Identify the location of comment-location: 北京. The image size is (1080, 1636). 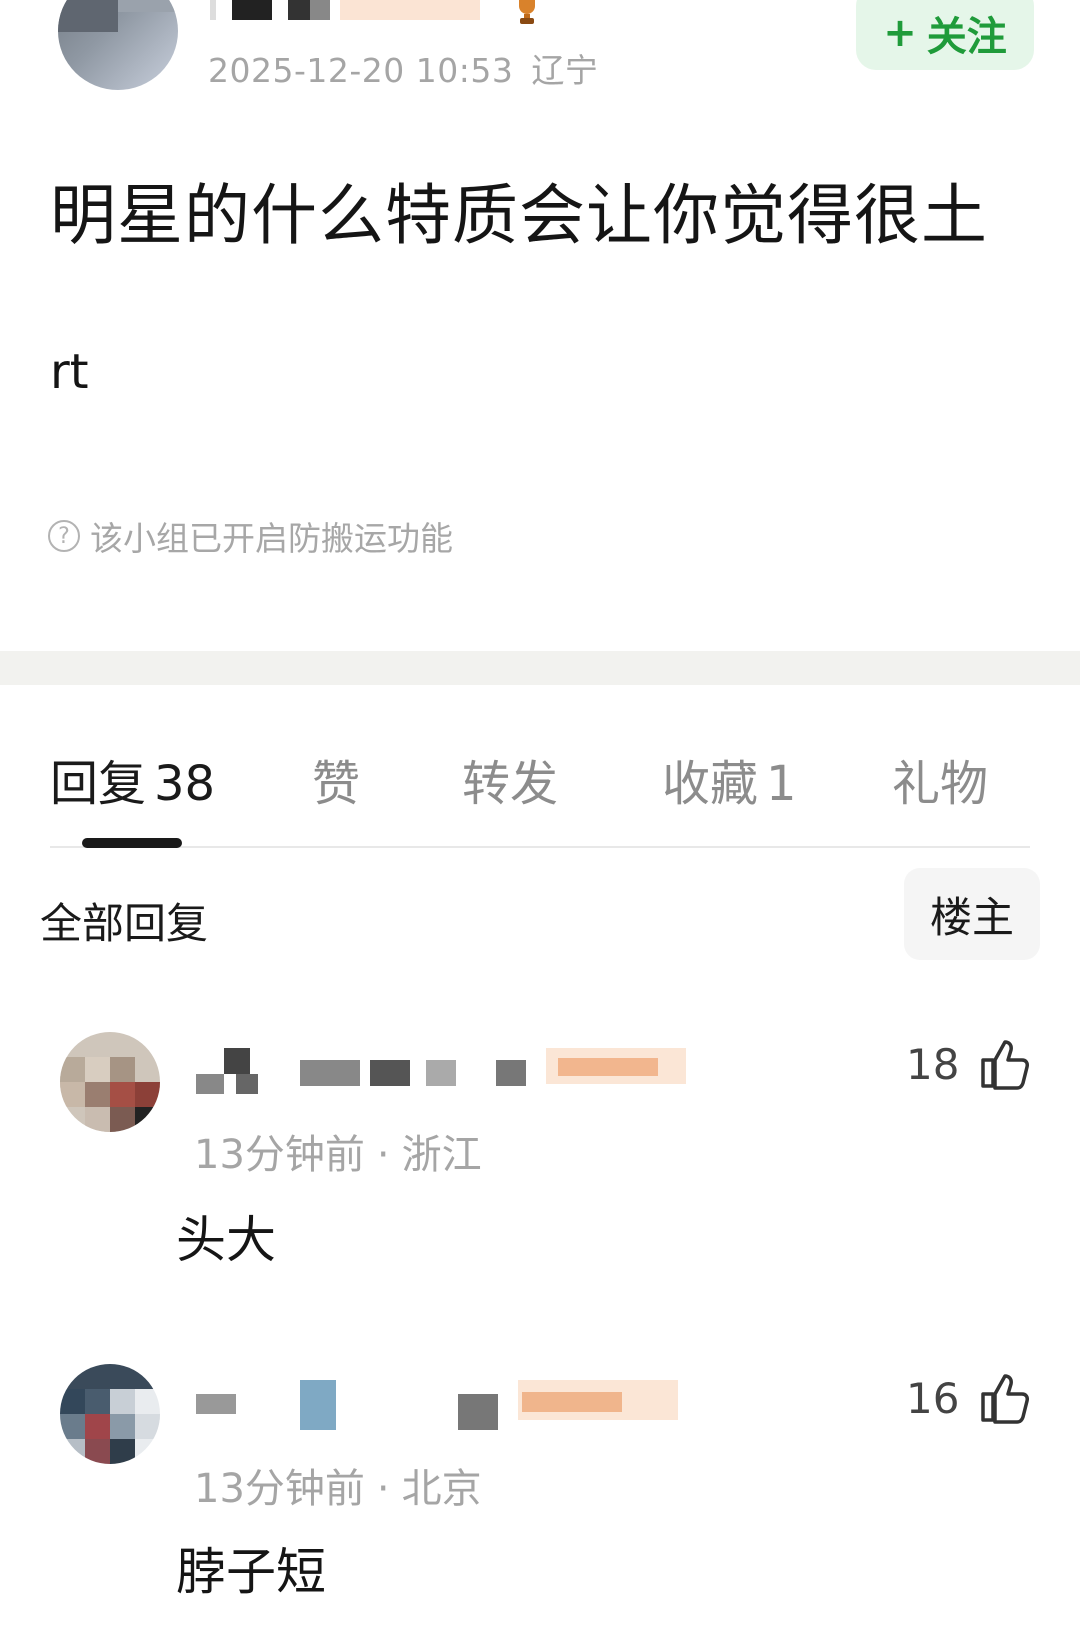
(441, 1489).